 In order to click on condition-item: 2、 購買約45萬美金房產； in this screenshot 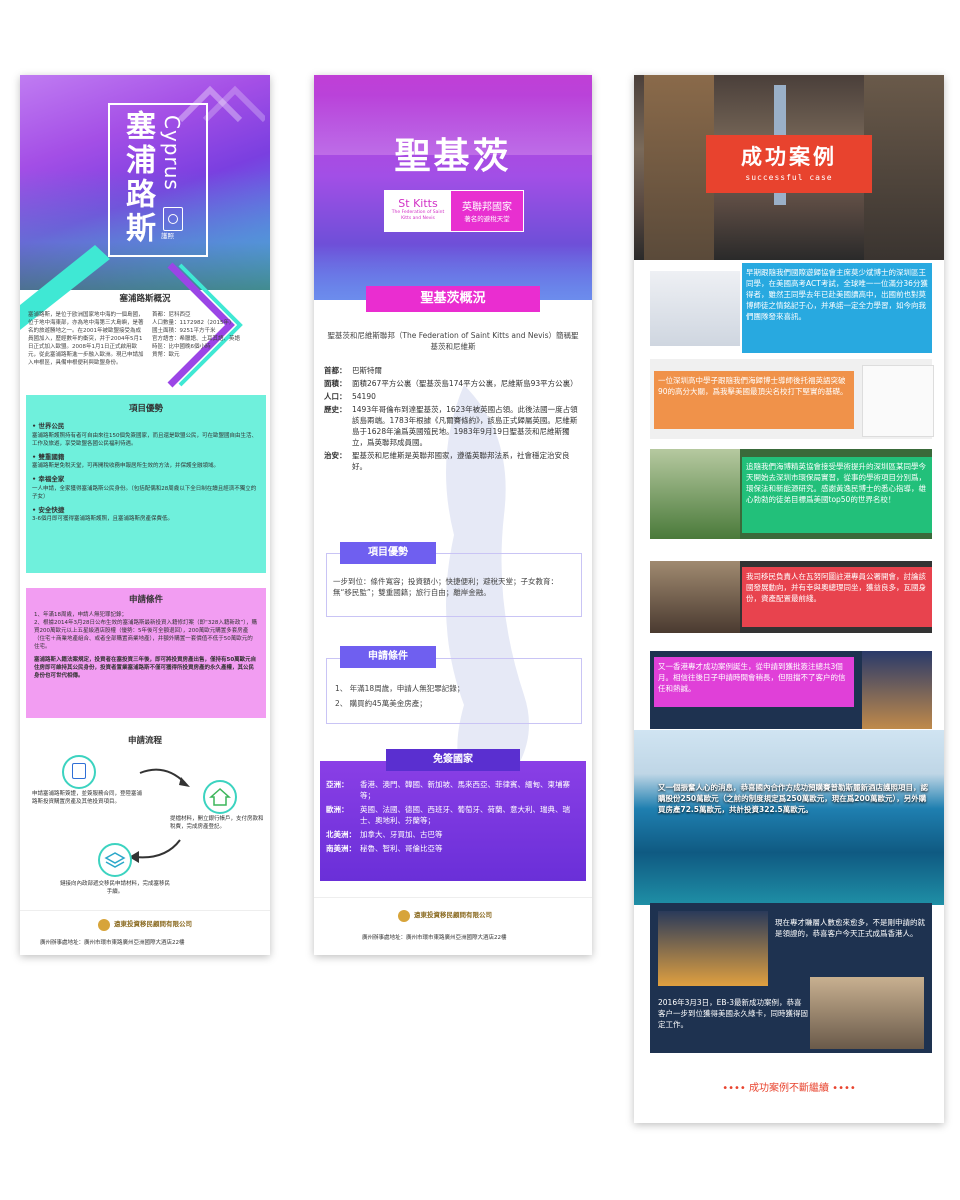, I will do `click(381, 703)`.